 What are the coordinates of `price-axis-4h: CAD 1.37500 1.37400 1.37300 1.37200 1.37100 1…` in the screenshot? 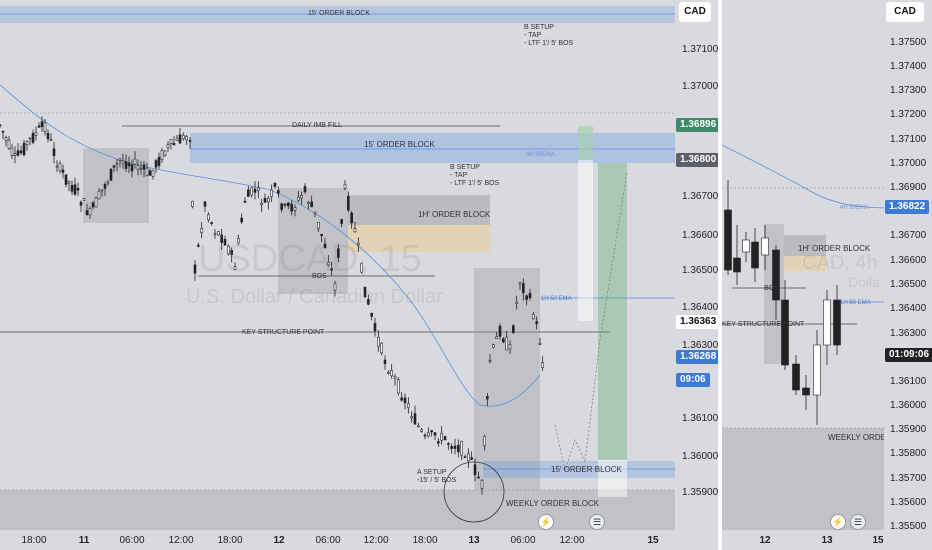 It's located at (908, 275).